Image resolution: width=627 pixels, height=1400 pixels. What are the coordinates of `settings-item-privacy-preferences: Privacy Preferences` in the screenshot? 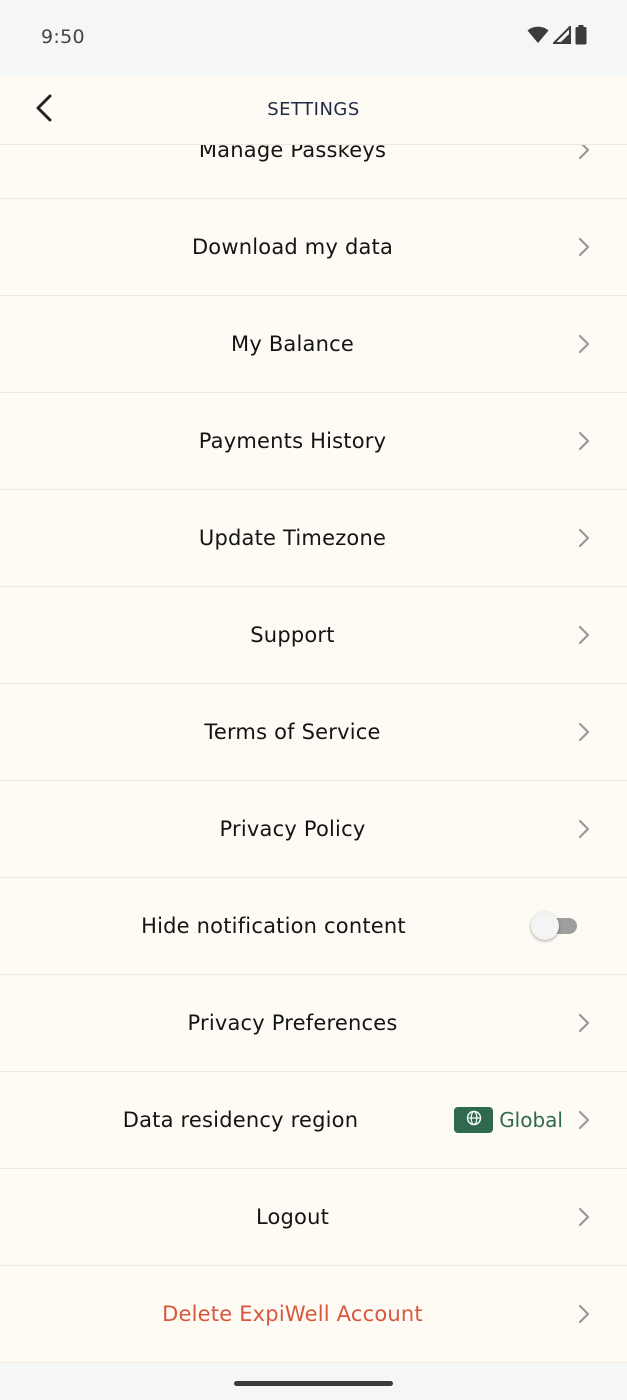 It's located at (313, 1023).